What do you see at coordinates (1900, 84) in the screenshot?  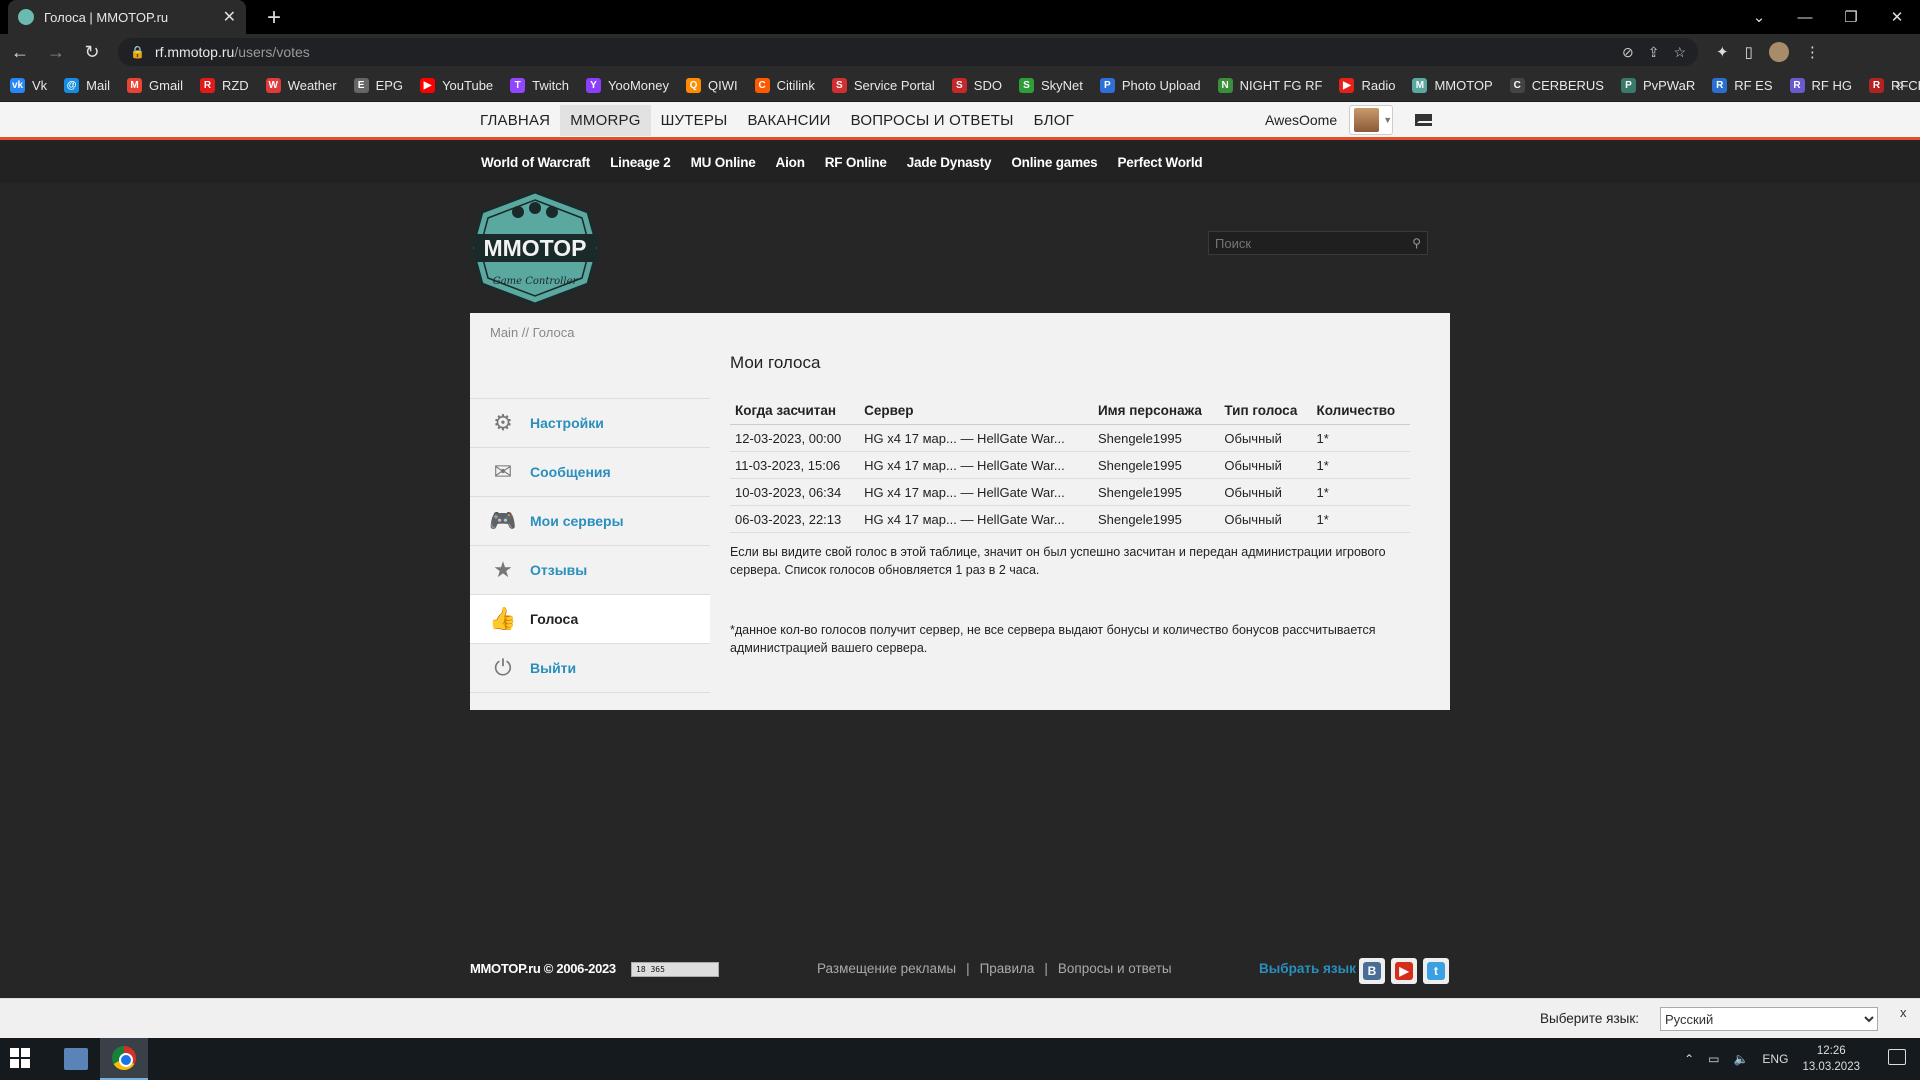 I see `bookmarks-overflow-icon: »` at bounding box center [1900, 84].